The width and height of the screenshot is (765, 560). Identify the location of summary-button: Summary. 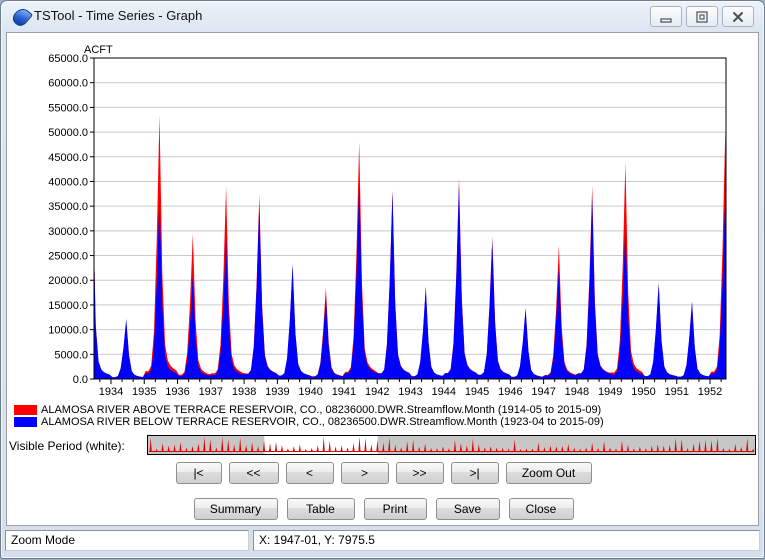
(236, 509).